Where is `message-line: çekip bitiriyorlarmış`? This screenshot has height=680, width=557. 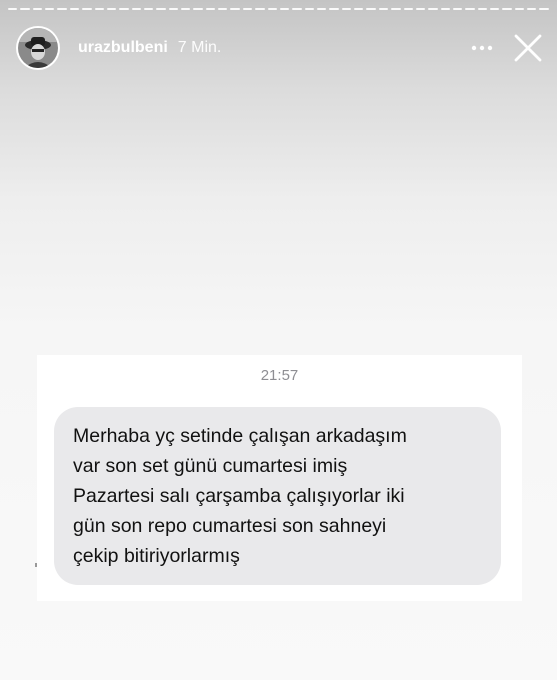 message-line: çekip bitiriyorlarmış is located at coordinates (156, 556).